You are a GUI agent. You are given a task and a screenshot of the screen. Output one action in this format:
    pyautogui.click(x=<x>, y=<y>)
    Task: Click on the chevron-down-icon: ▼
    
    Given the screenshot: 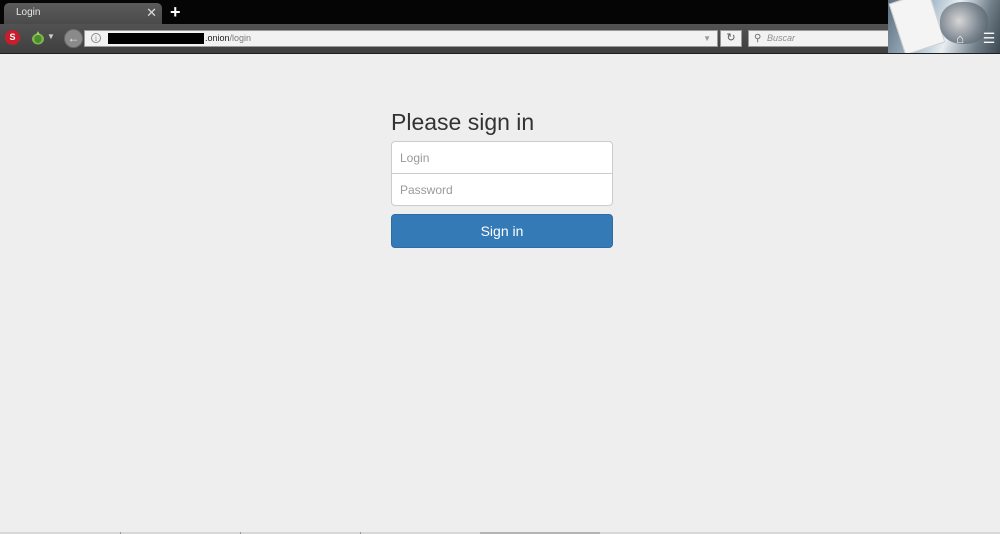 What is the action you would take?
    pyautogui.click(x=51, y=37)
    